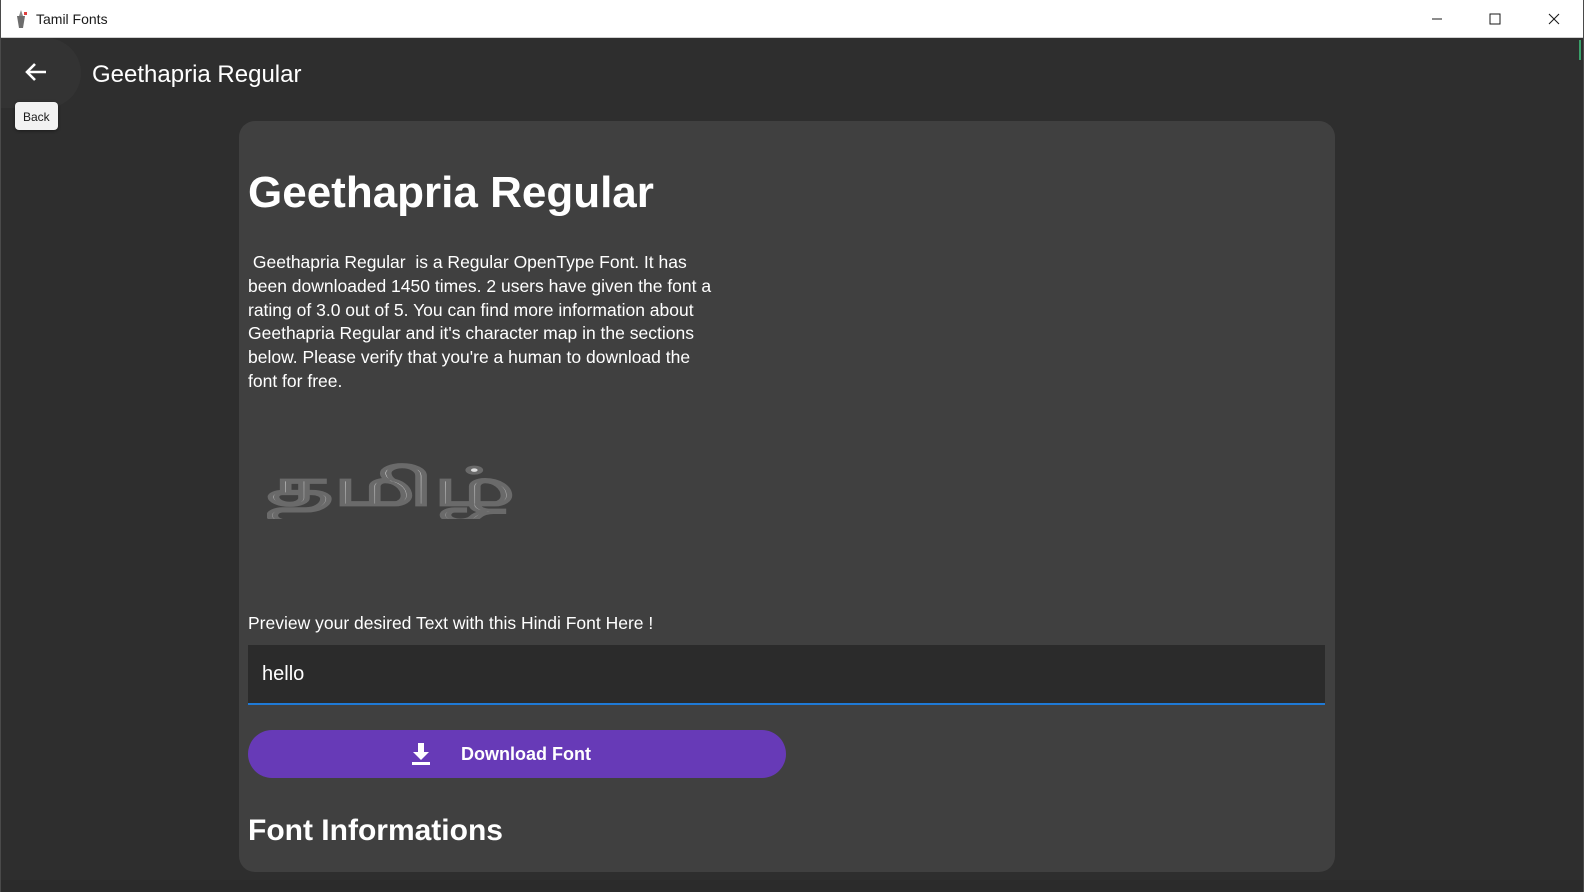 This screenshot has height=892, width=1584. I want to click on font-preview-glyphs: தமிழ், so click(391, 488).